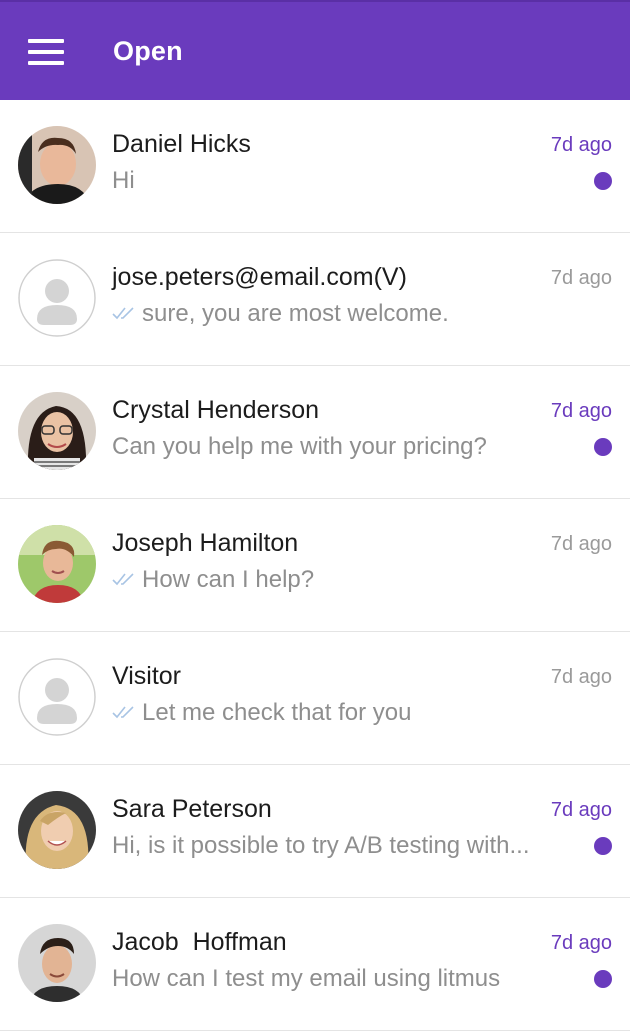 The width and height of the screenshot is (630, 1031). Describe the element at coordinates (148, 51) in the screenshot. I see `page-title: Open` at that location.